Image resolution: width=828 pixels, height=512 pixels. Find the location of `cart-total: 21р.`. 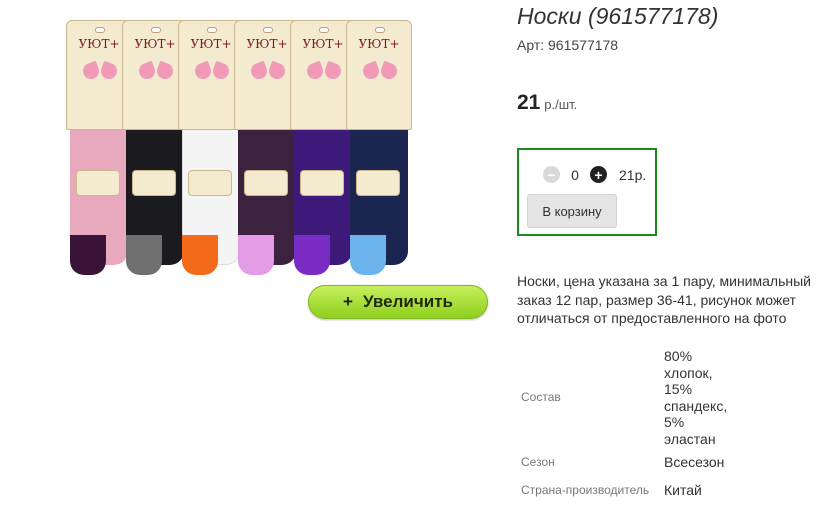

cart-total: 21р. is located at coordinates (633, 174).